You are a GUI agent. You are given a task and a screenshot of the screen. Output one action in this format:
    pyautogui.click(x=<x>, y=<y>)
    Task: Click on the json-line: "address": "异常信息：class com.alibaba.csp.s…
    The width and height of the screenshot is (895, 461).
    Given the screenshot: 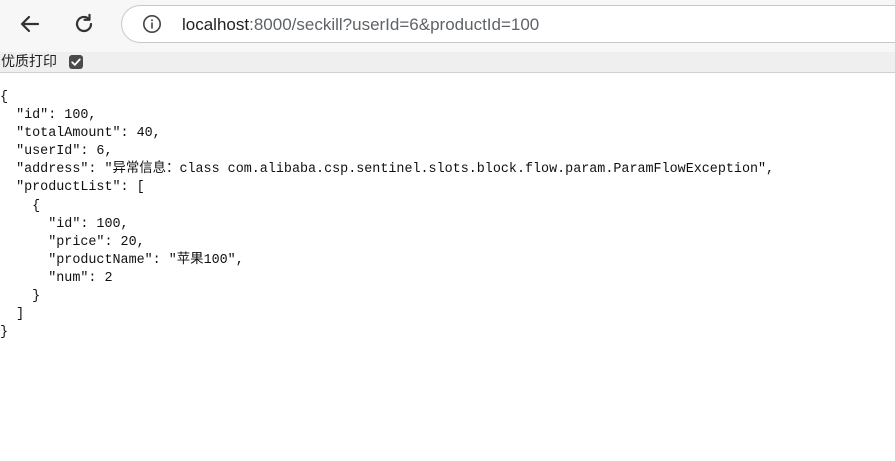 What is the action you would take?
    pyautogui.click(x=387, y=170)
    